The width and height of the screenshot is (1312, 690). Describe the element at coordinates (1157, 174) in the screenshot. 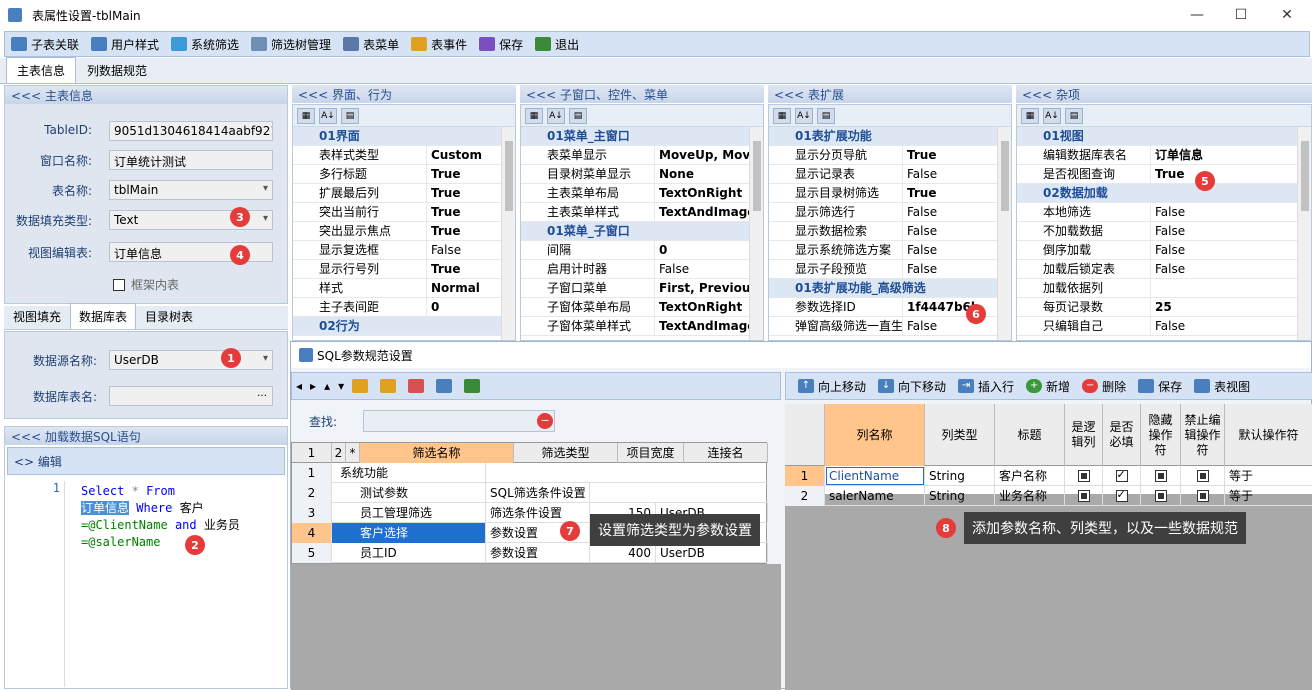

I see `property-row: 是否视图查询 True` at that location.